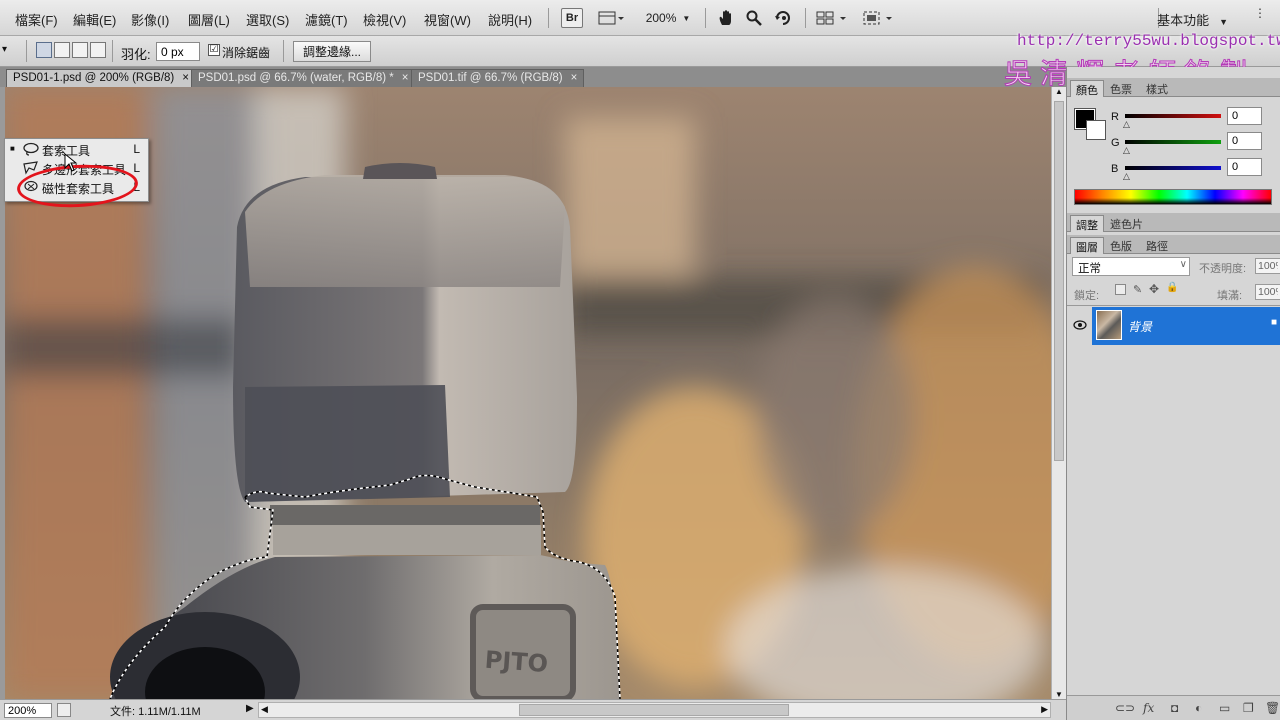 The image size is (1280, 720). Describe the element at coordinates (1172, 287) in the screenshot. I see `lock-icon: 🔒` at that location.